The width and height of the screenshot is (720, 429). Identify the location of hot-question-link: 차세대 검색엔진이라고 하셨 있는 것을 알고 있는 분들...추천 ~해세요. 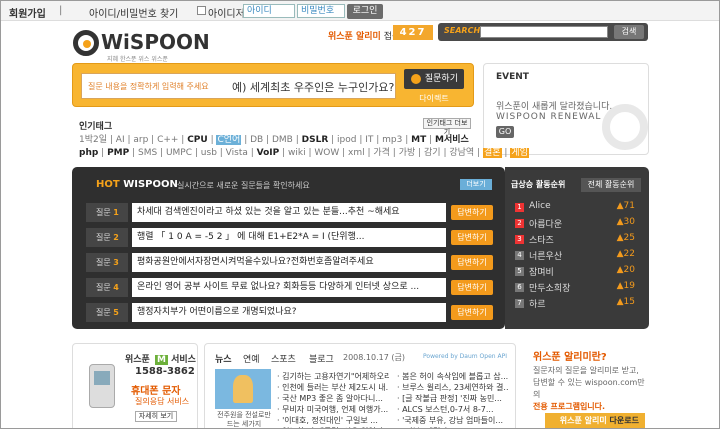
(289, 212).